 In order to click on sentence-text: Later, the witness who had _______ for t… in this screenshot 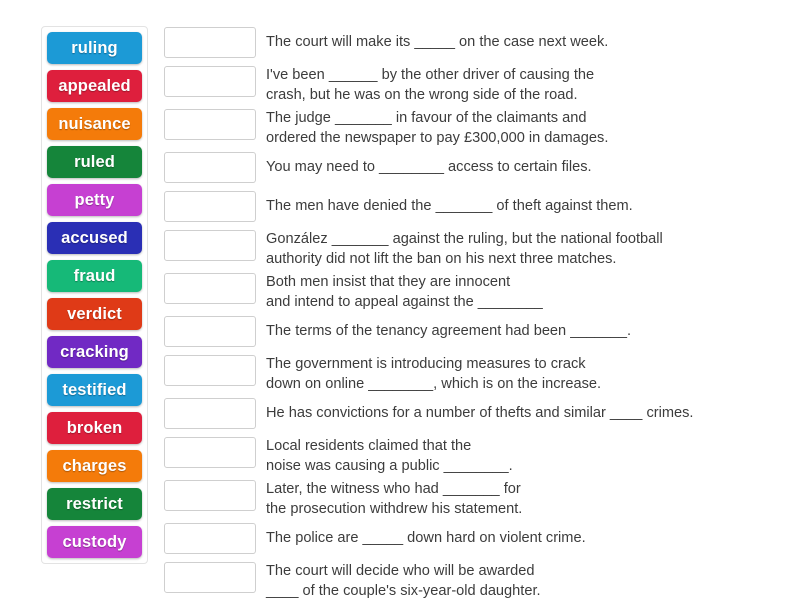, I will do `click(394, 499)`.